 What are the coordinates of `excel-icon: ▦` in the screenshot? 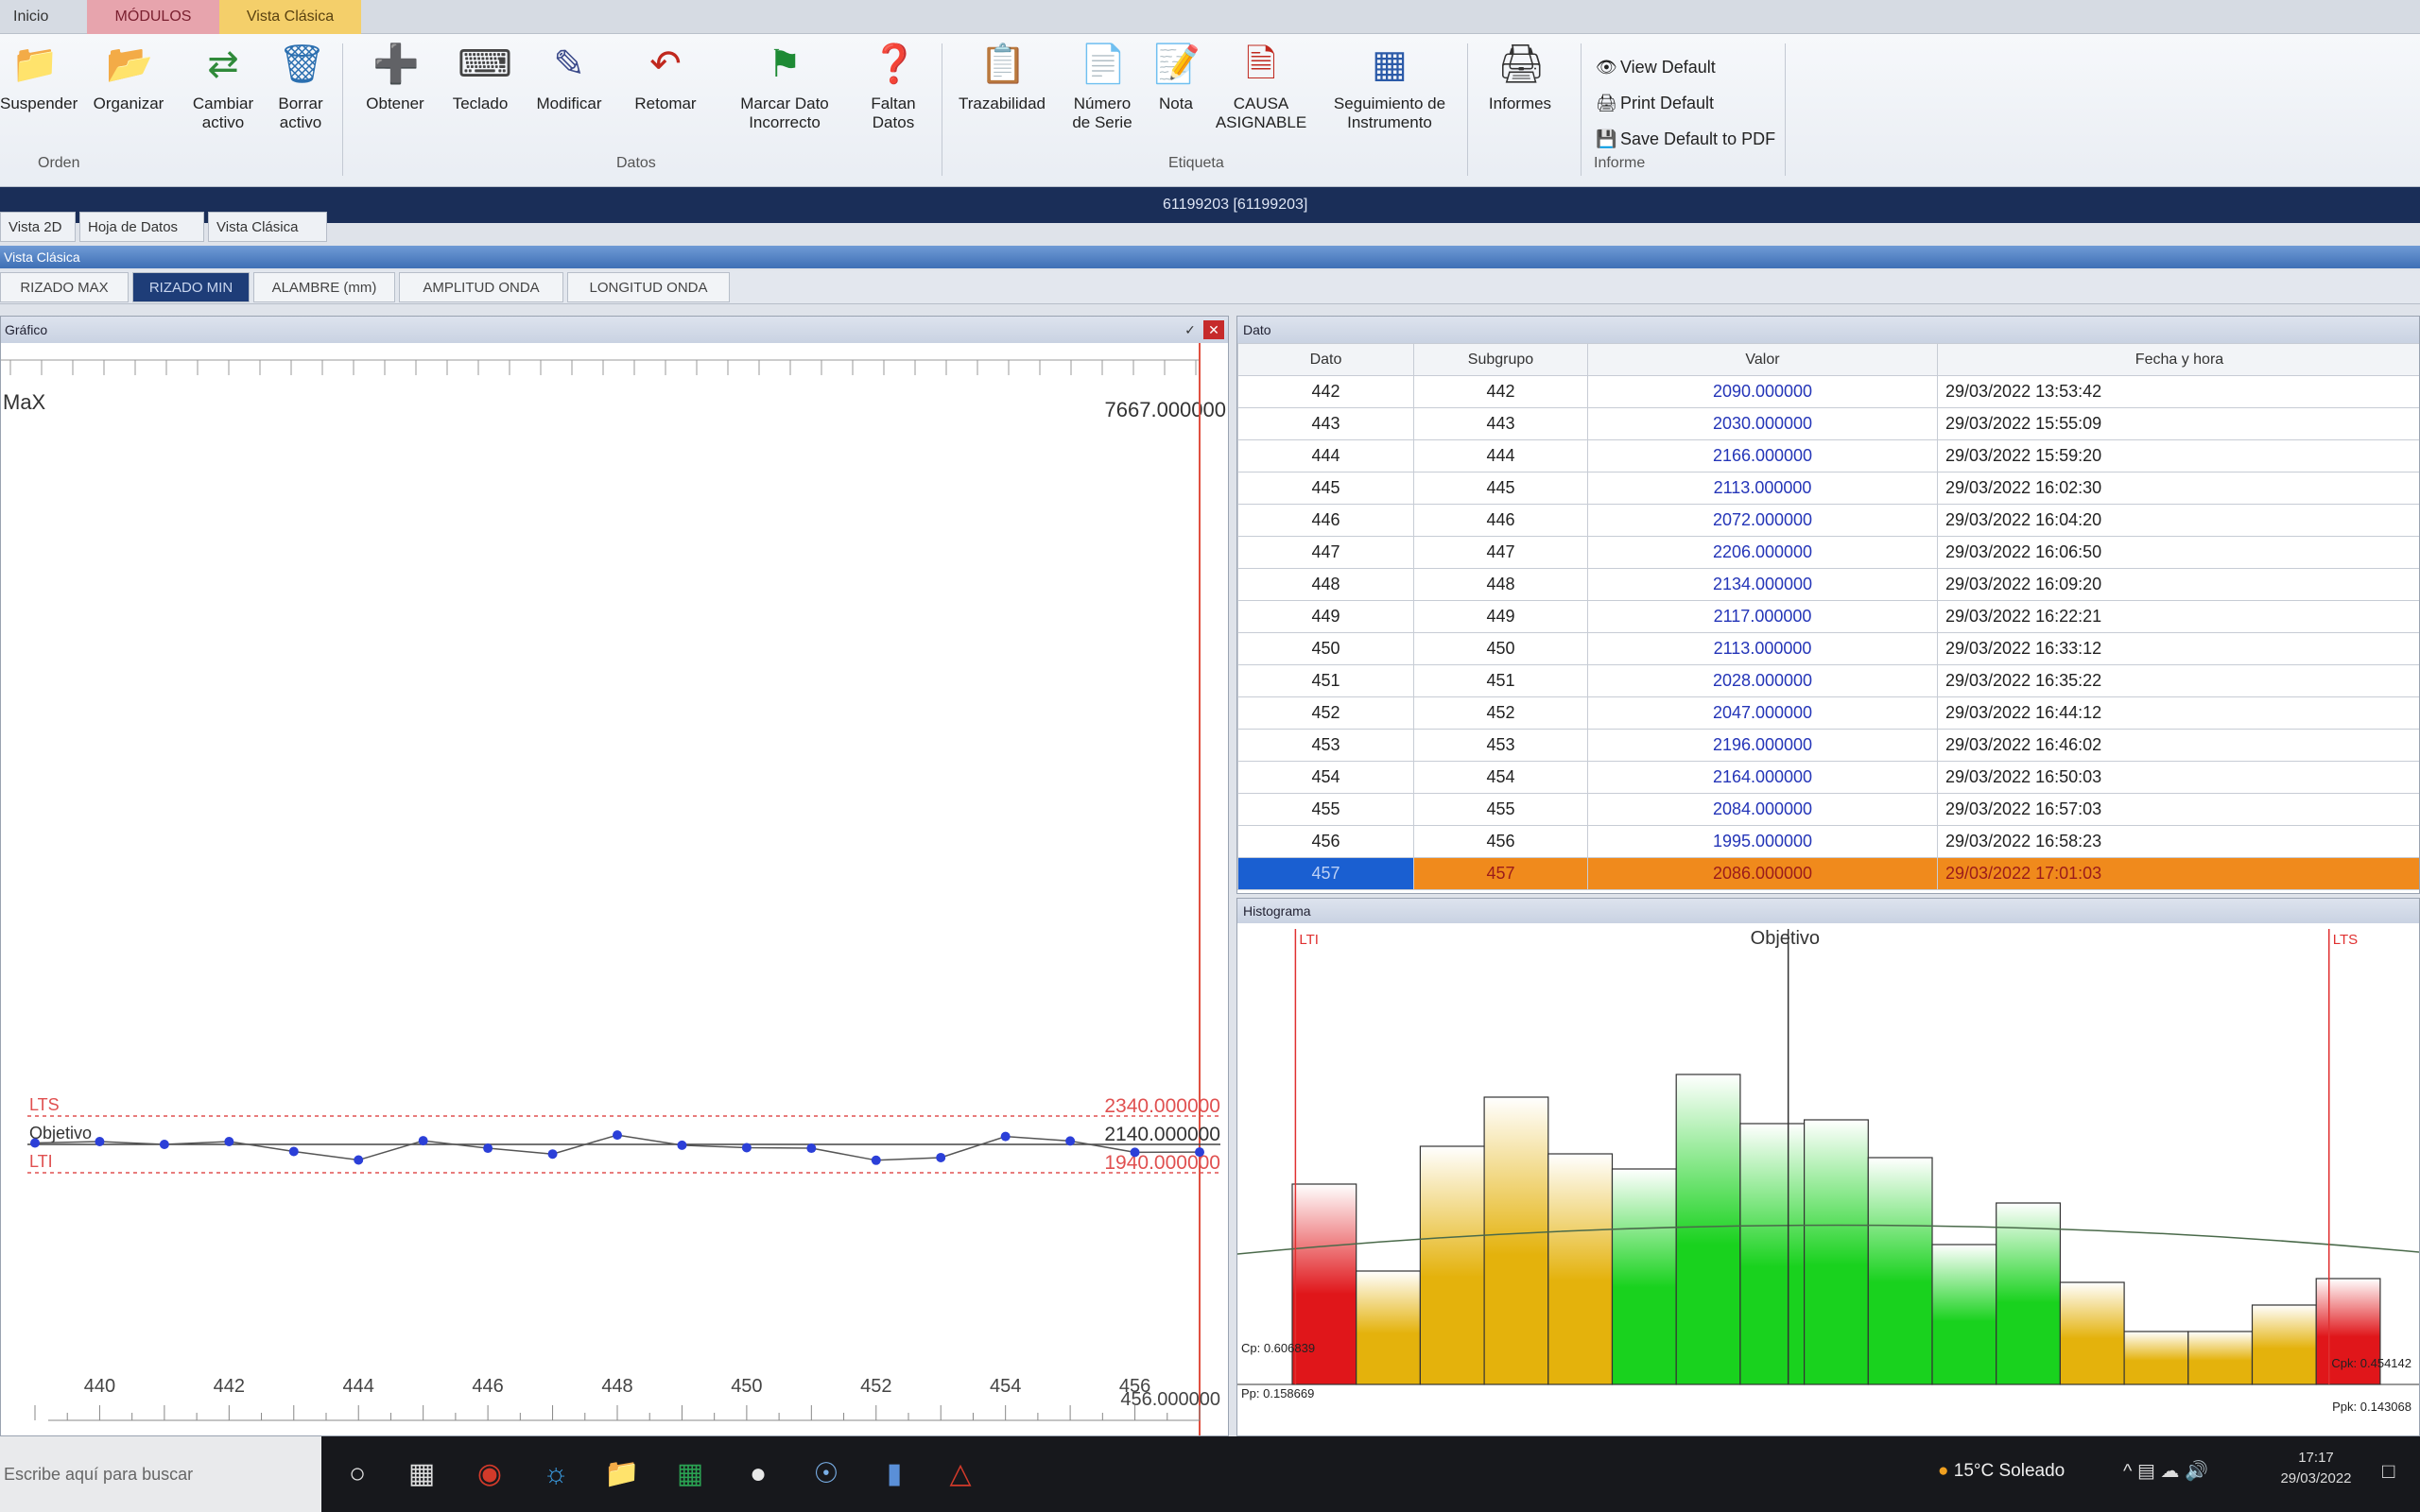 It's located at (690, 1474).